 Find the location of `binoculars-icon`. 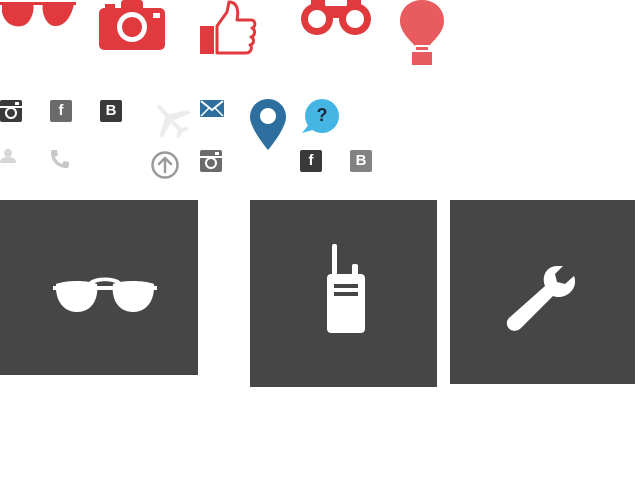

binoculars-icon is located at coordinates (336, 17).